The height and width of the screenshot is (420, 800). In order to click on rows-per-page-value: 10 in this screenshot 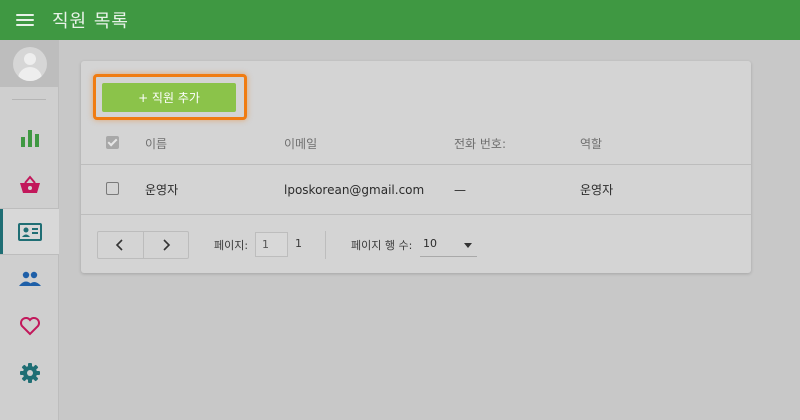, I will do `click(430, 243)`.